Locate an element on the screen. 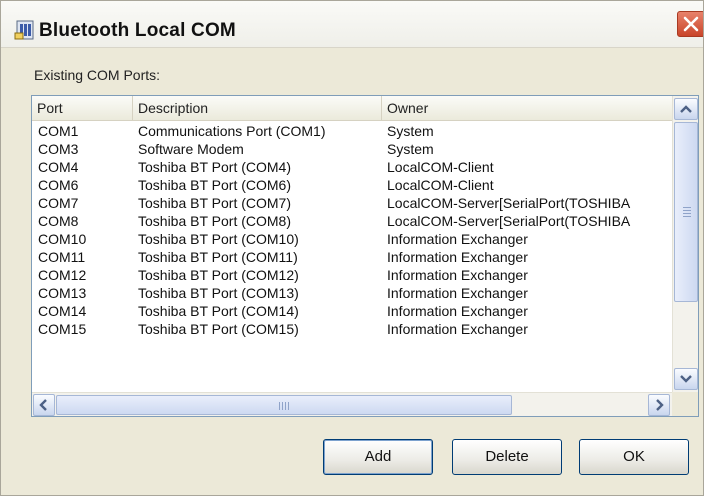 The width and height of the screenshot is (704, 496). column-header-owner: Owner is located at coordinates (527, 108).